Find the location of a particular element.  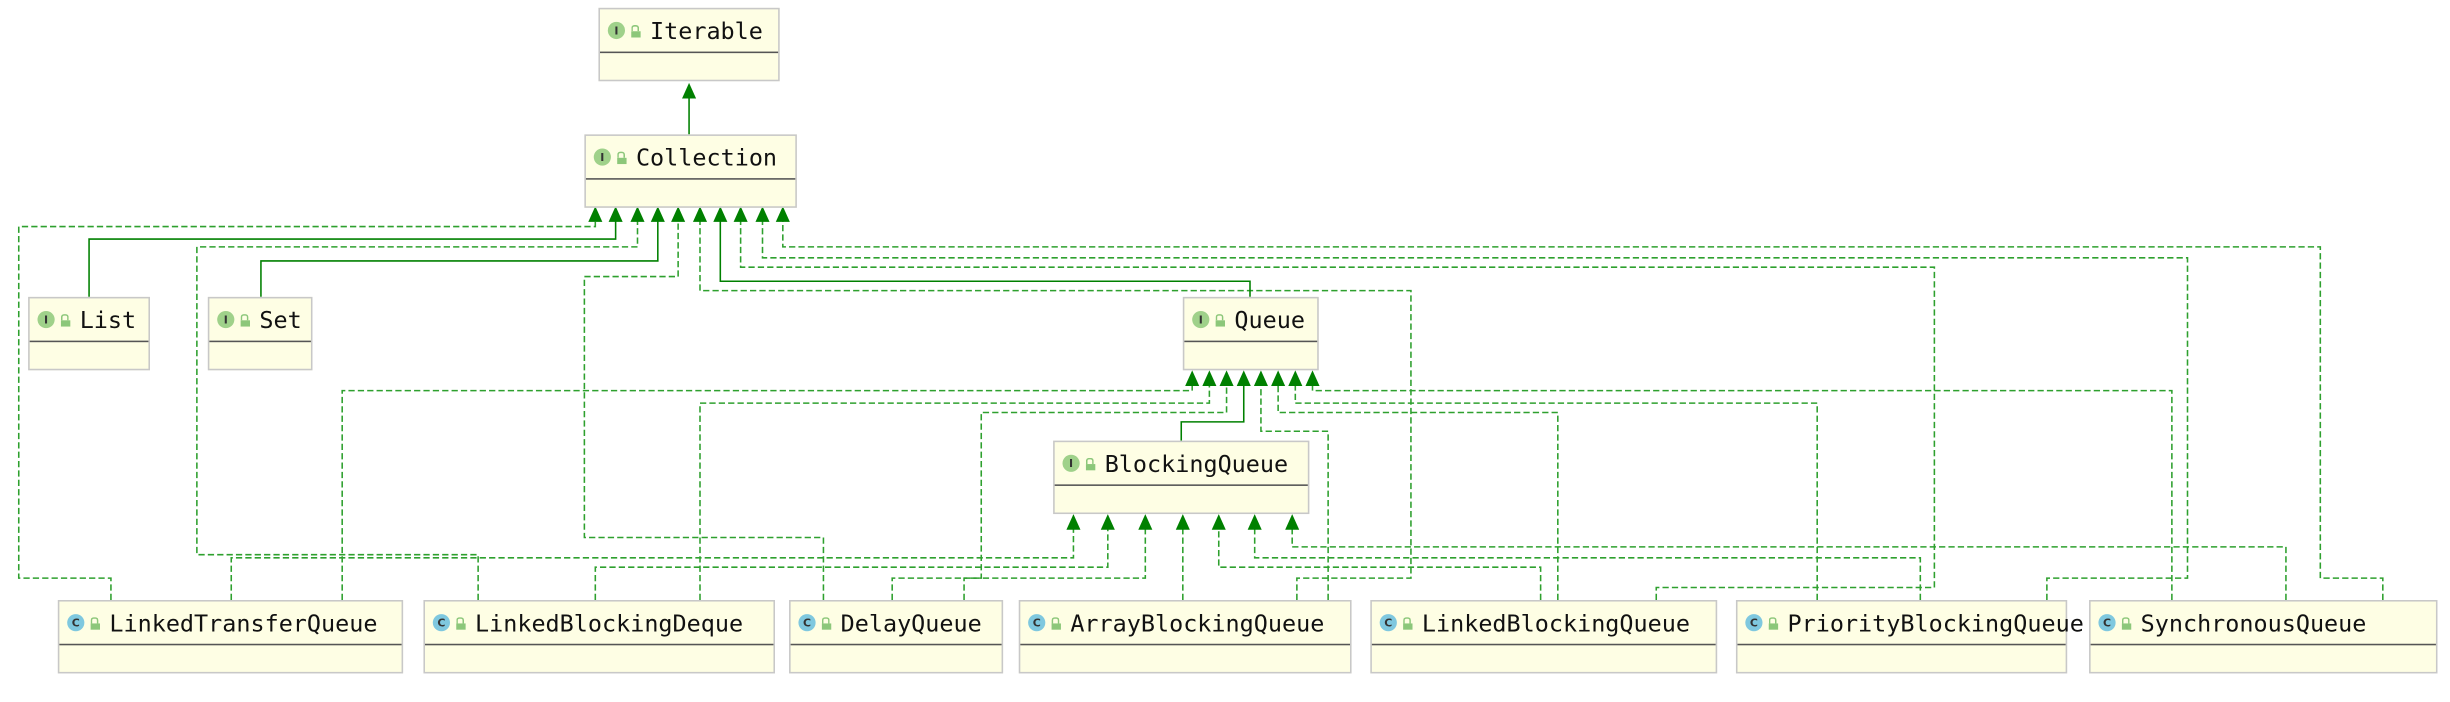

node-name: DelayQueue is located at coordinates (911, 622).